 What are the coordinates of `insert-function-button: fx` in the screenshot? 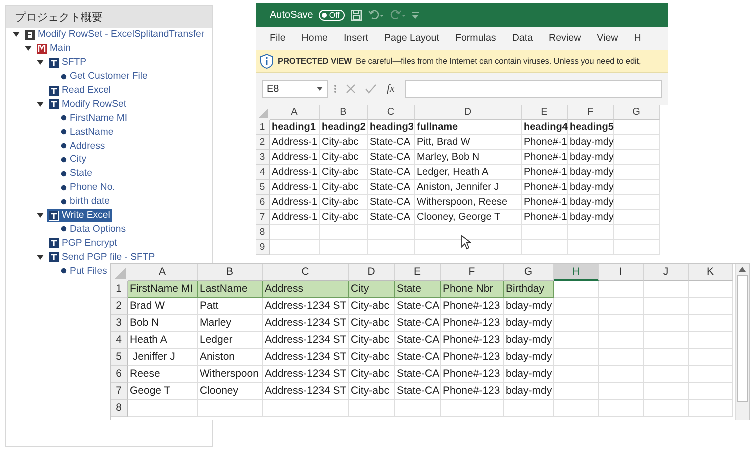 It's located at (391, 89).